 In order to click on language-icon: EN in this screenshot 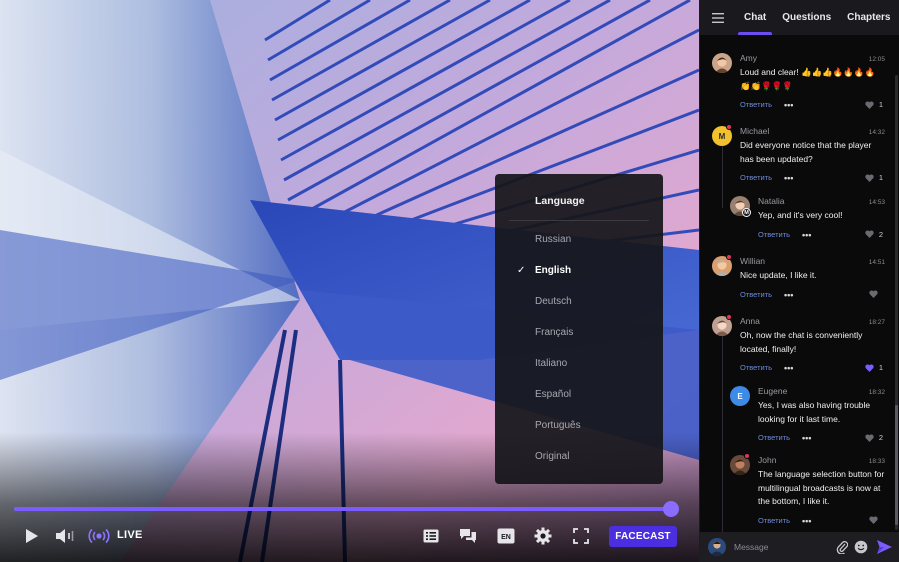, I will do `click(506, 536)`.